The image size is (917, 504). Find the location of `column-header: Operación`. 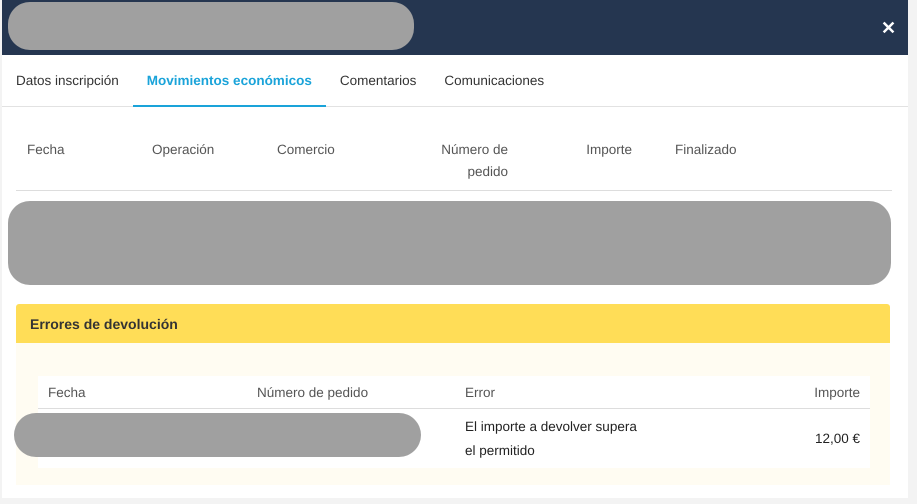

column-header: Operación is located at coordinates (183, 150).